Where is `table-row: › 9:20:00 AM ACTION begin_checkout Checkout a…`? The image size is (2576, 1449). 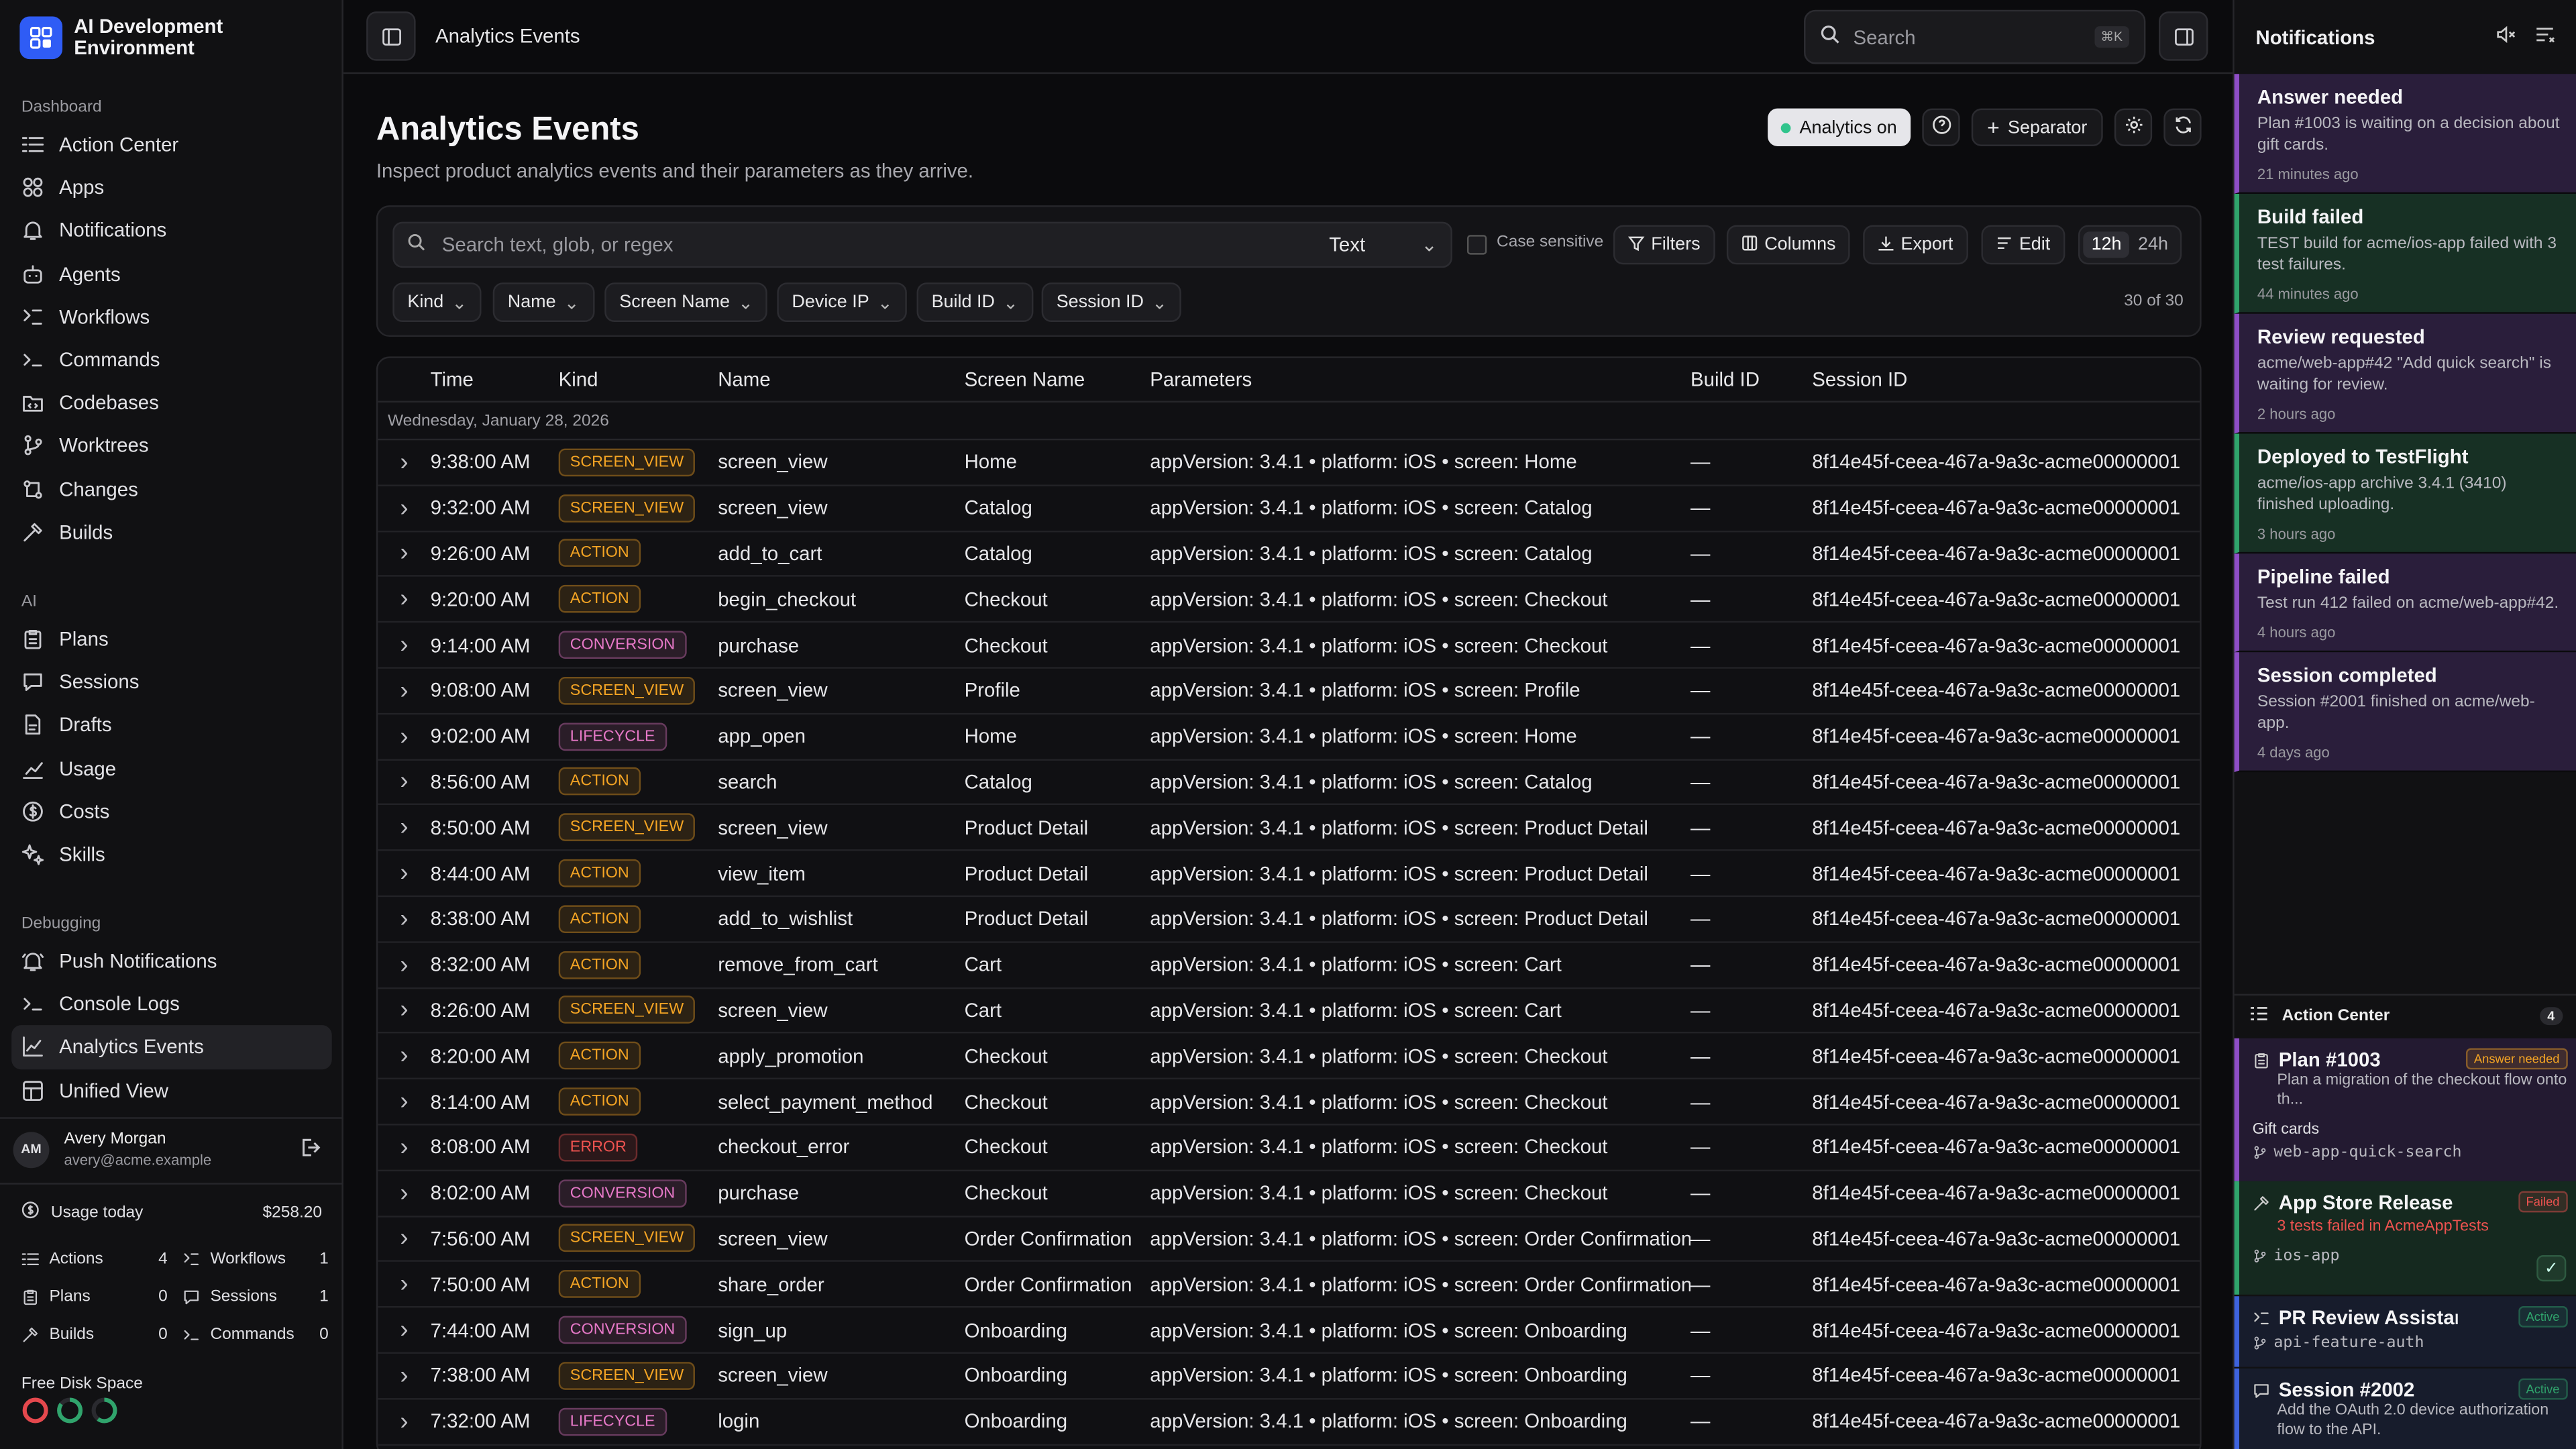
table-row: › 9:20:00 AM ACTION begin_checkout Checkout a… is located at coordinates (1289, 600).